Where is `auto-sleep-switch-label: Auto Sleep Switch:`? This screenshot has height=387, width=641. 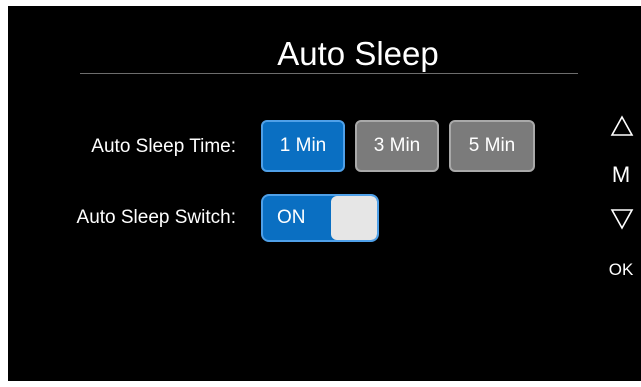
auto-sleep-switch-label: Auto Sleep Switch: is located at coordinates (156, 217).